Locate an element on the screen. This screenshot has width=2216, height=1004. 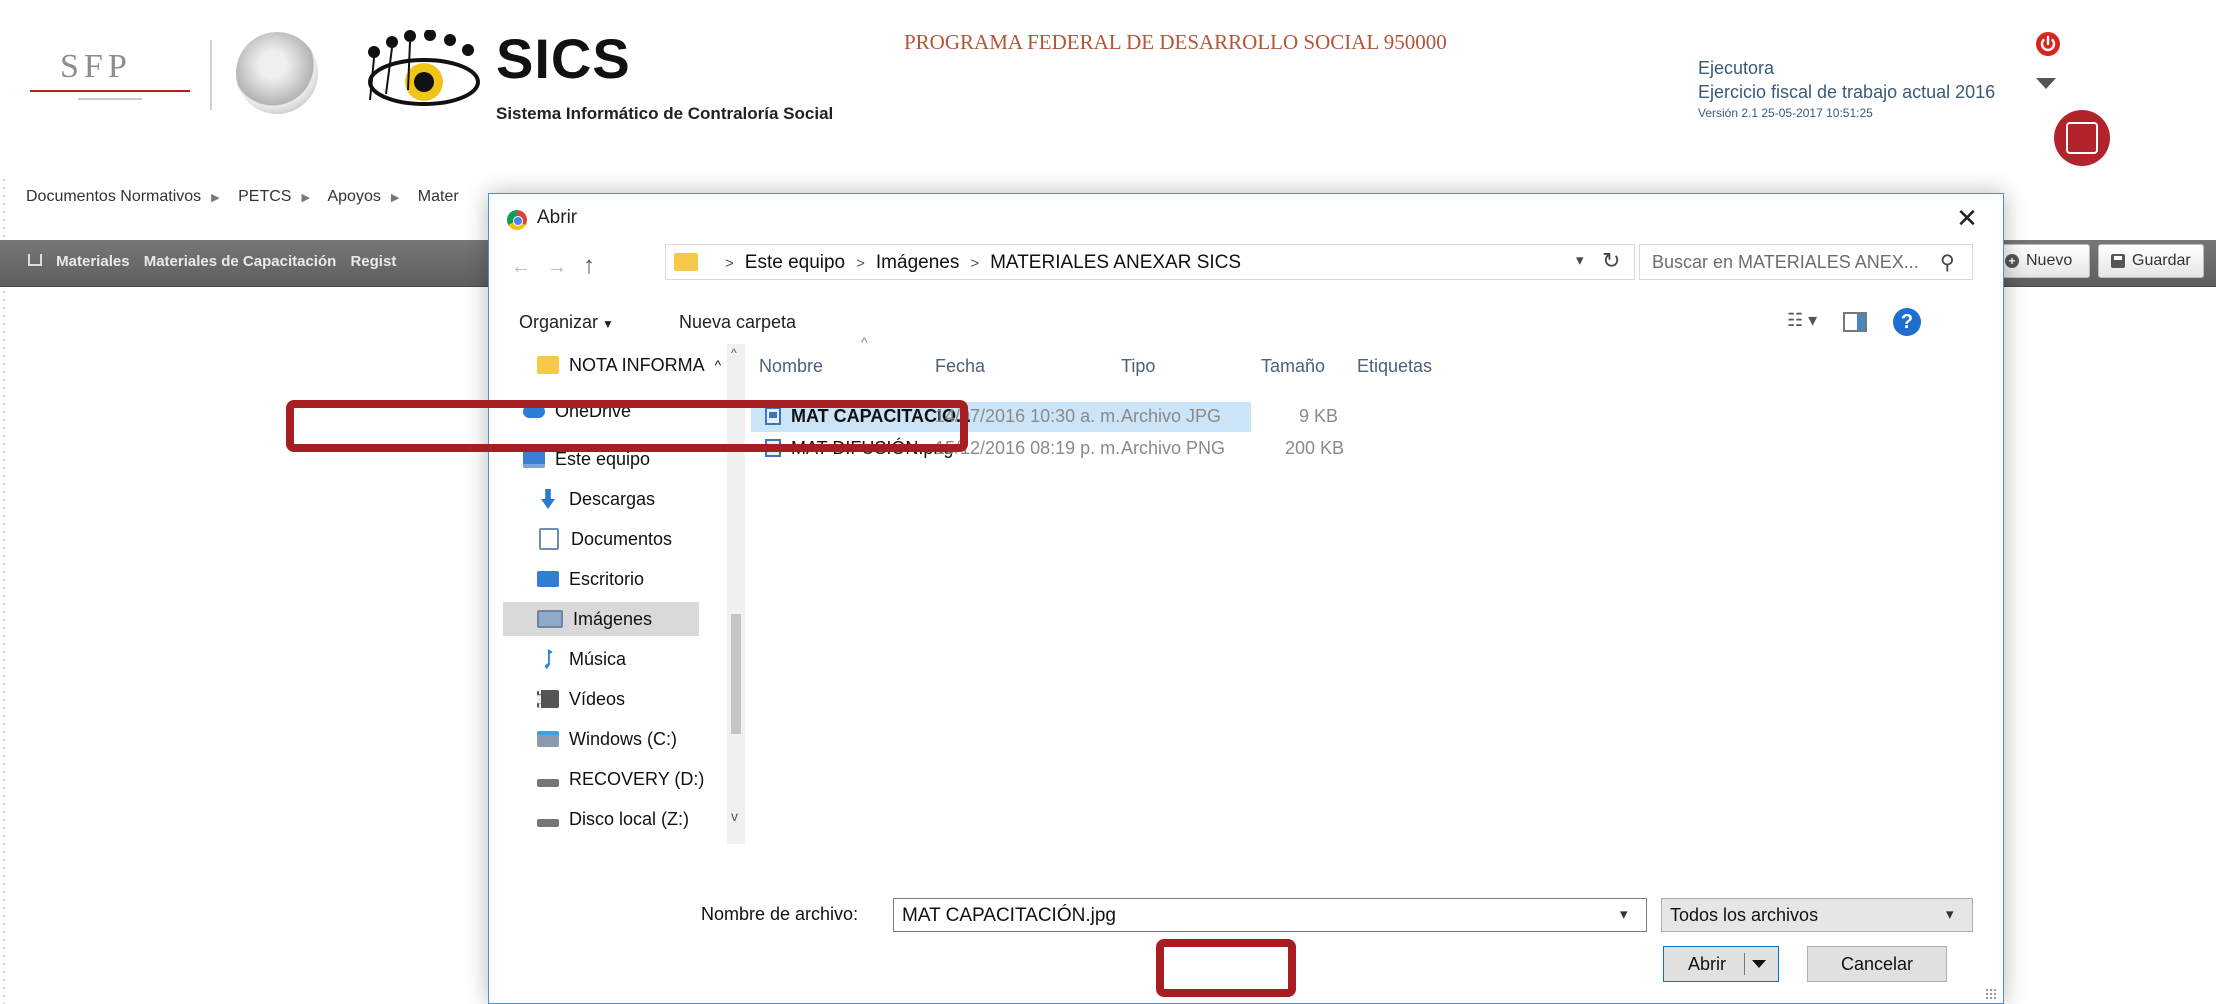
nav-petcs: PETCS is located at coordinates (264, 196).